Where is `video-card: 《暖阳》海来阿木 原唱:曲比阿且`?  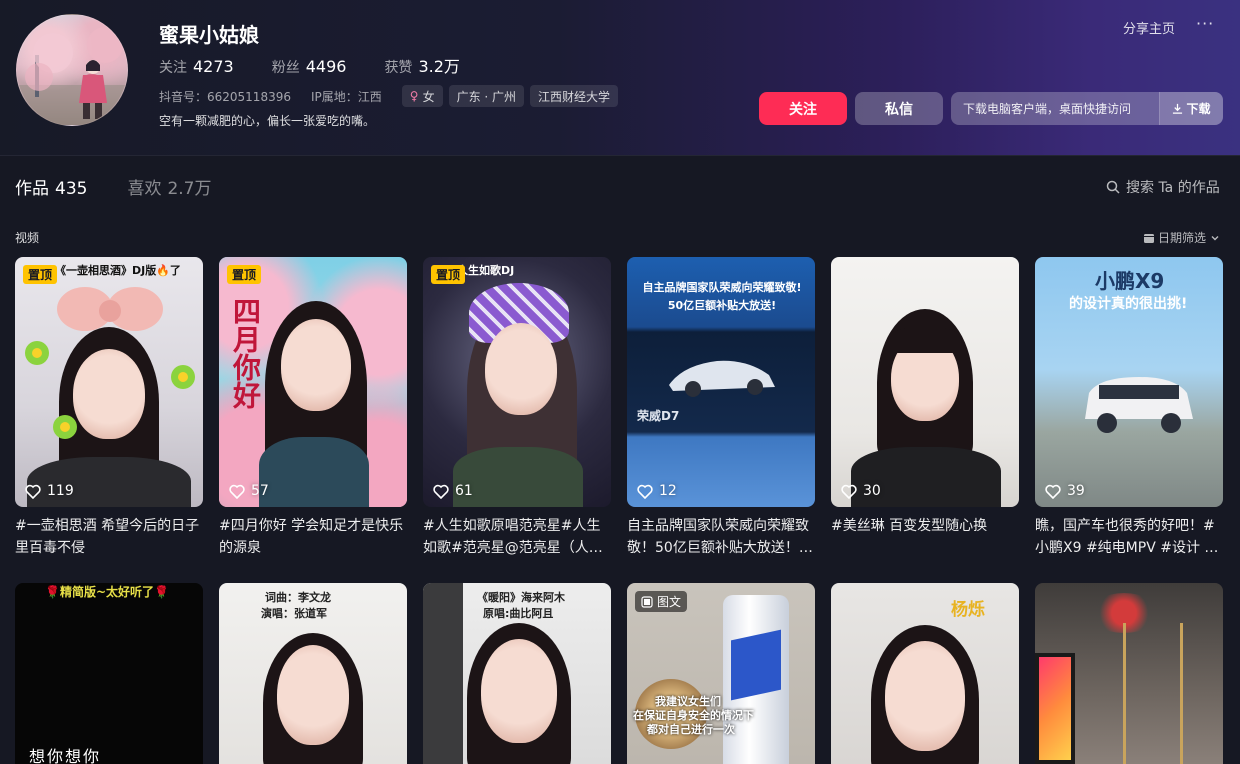 video-card: 《暖阳》海来阿木 原唱:曲比阿且 is located at coordinates (517, 673).